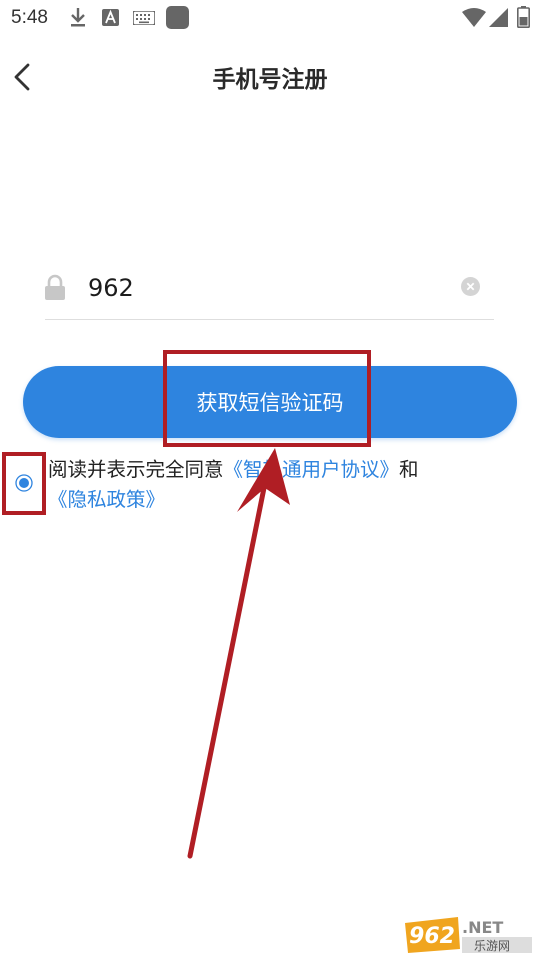  Describe the element at coordinates (474, 17) in the screenshot. I see `wifi-icon` at that location.